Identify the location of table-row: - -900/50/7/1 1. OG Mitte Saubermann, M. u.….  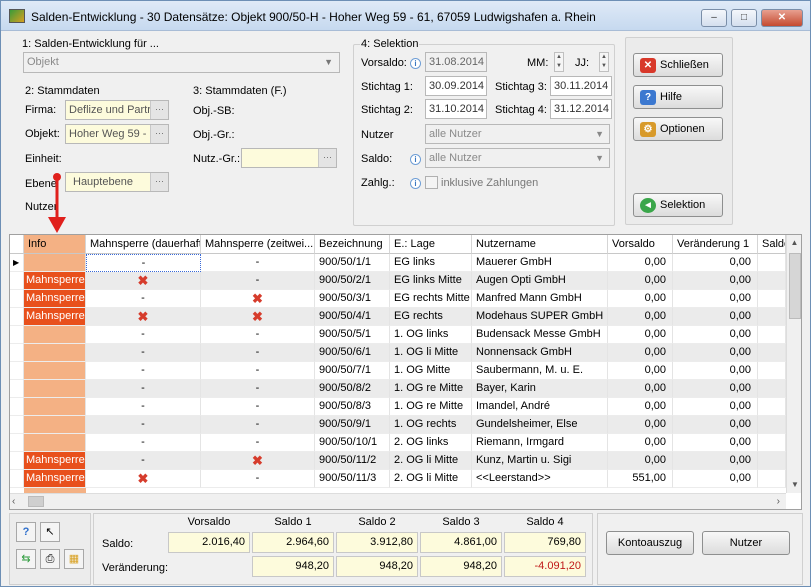
(398, 371).